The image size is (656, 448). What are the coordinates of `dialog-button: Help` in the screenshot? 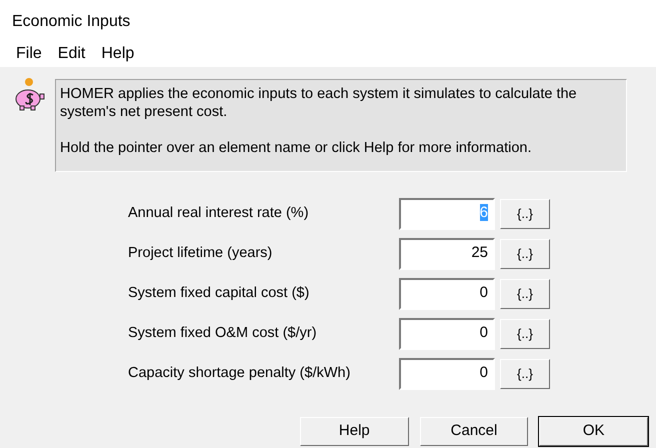 It's located at (354, 431).